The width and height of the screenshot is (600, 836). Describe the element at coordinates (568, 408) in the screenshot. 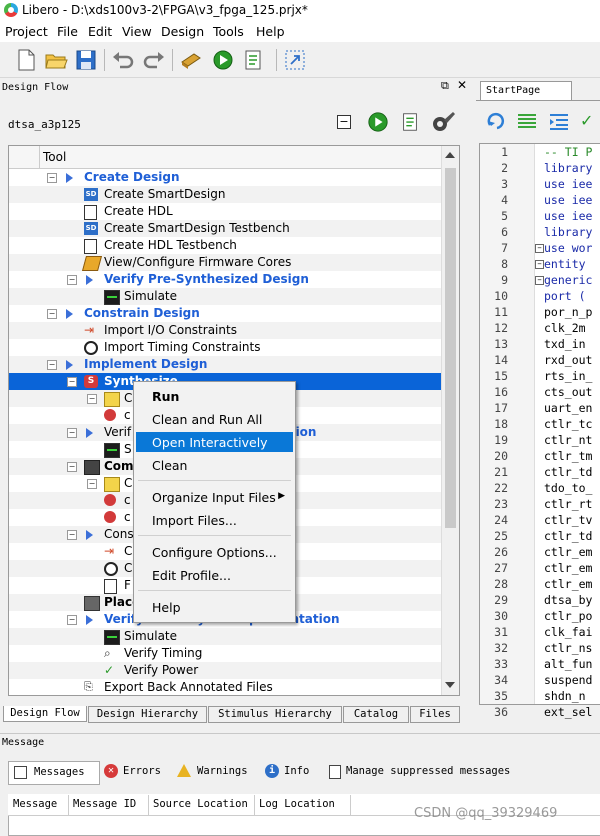

I see `code-line: uart_en` at that location.